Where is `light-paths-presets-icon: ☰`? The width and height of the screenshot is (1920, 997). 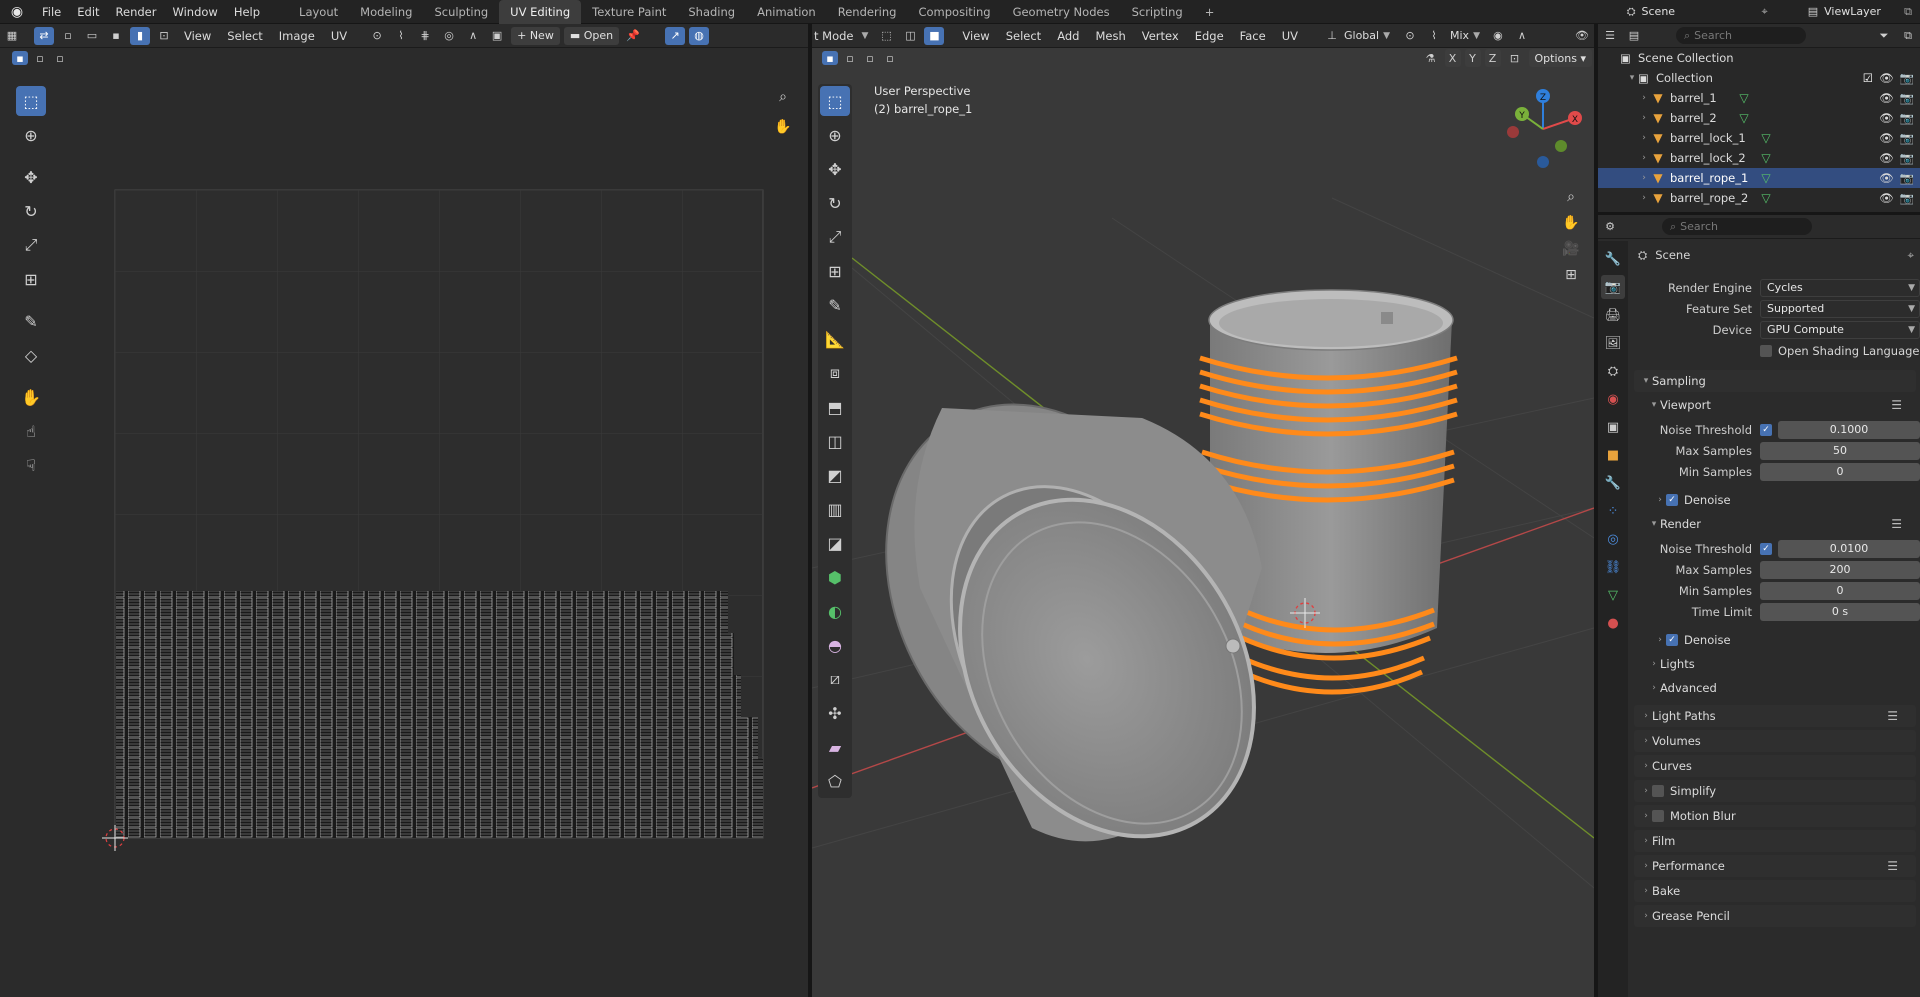 light-paths-presets-icon: ☰ is located at coordinates (1892, 716).